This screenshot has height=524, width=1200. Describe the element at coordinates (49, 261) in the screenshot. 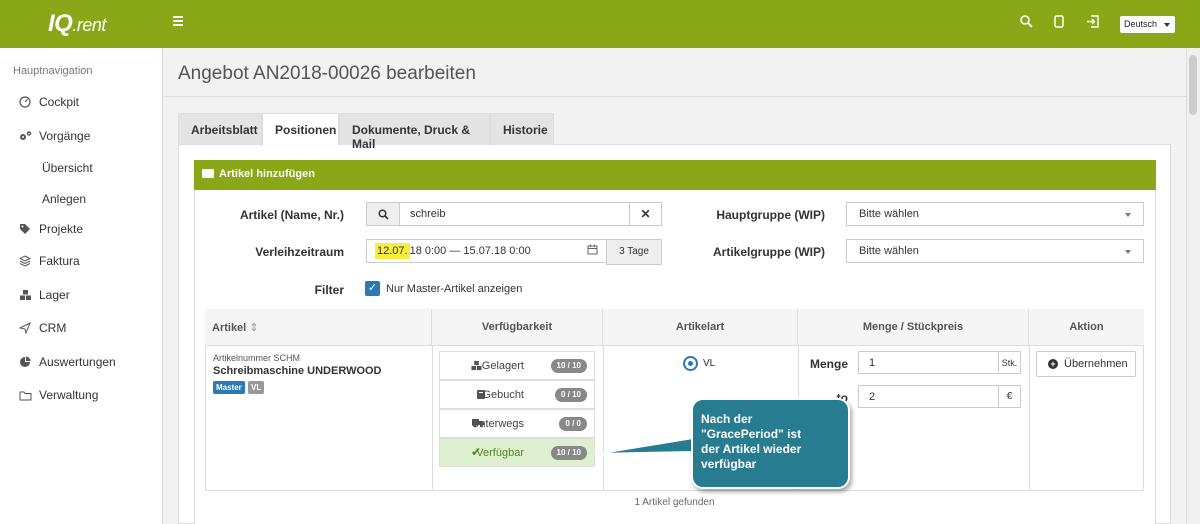

I see `sidebar-item-faktura: Faktura` at that location.